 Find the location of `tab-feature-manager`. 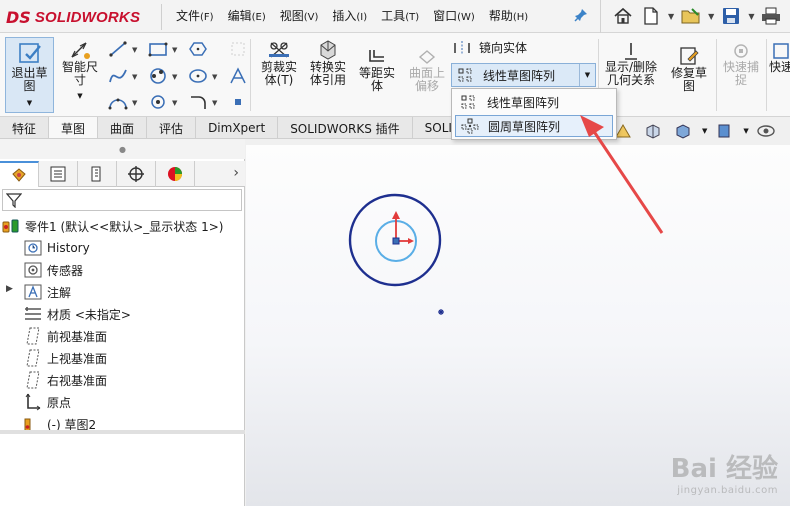

tab-feature-manager is located at coordinates (19, 174).